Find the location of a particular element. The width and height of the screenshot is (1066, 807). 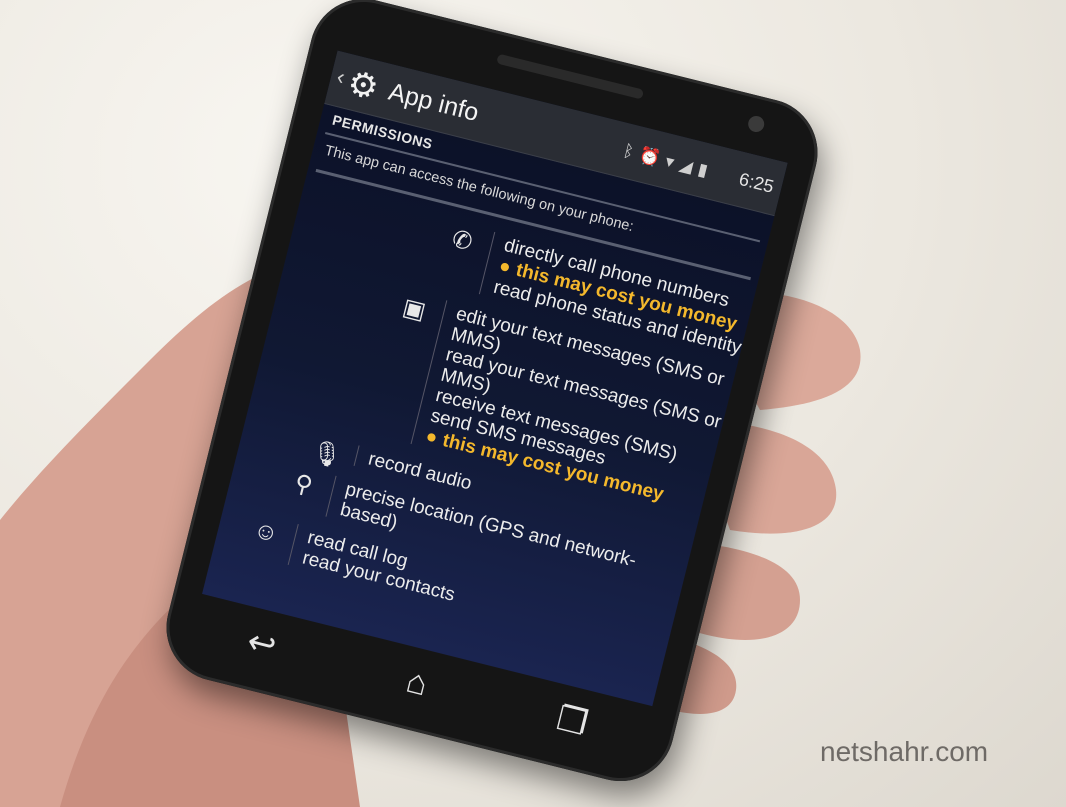

page-title: App info is located at coordinates (433, 102).